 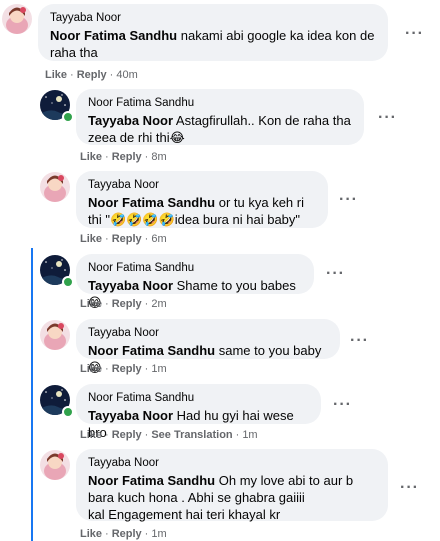 I want to click on comment-actions: Like · Reply · 40m, so click(x=91, y=75).